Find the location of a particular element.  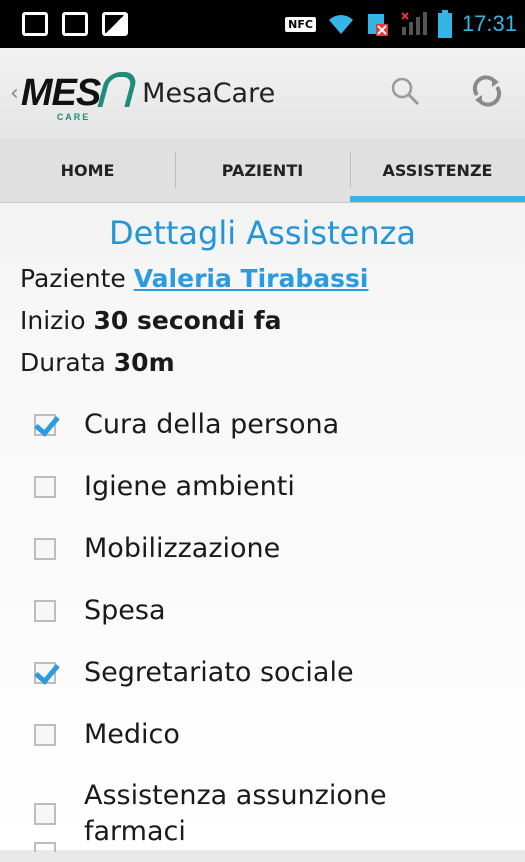

logo-subtitle: CARE is located at coordinates (73, 116).